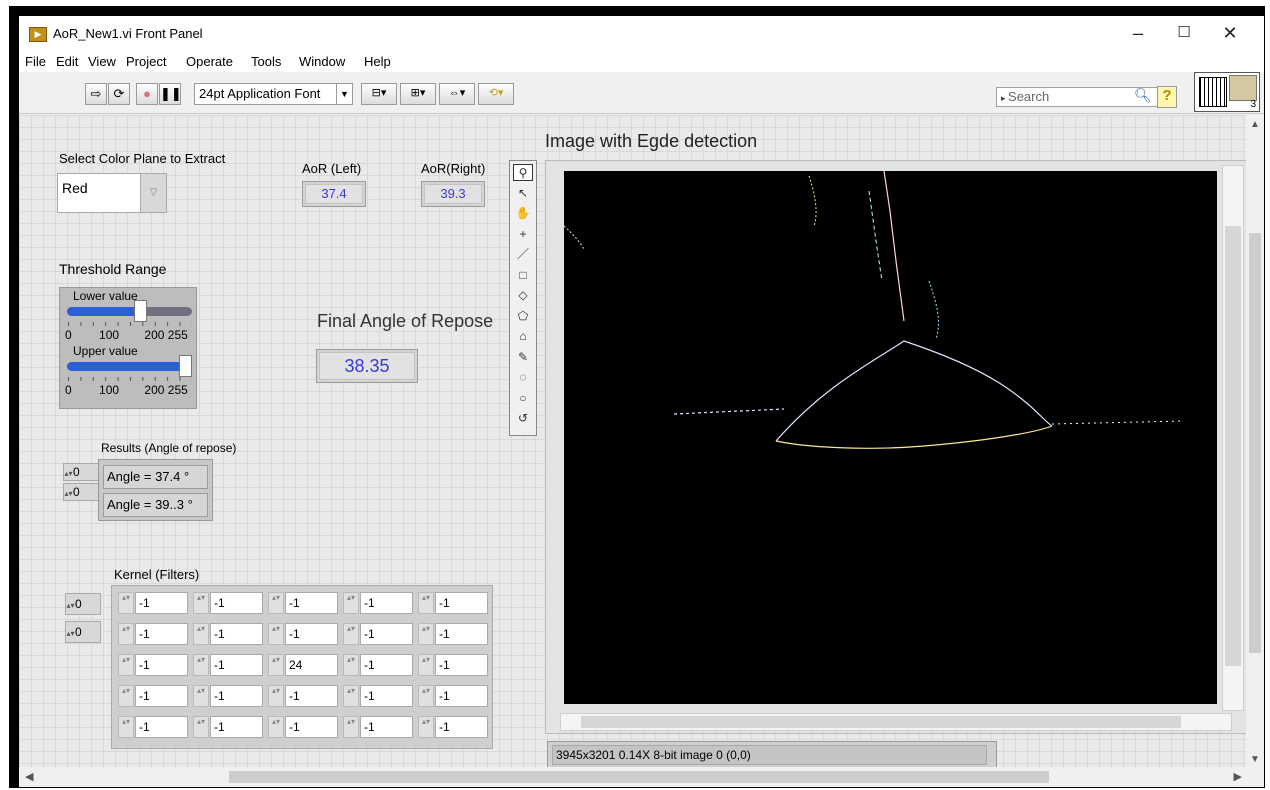 This screenshot has width=1270, height=790. Describe the element at coordinates (67, 61) in the screenshot. I see `menu-edit: Edit` at that location.